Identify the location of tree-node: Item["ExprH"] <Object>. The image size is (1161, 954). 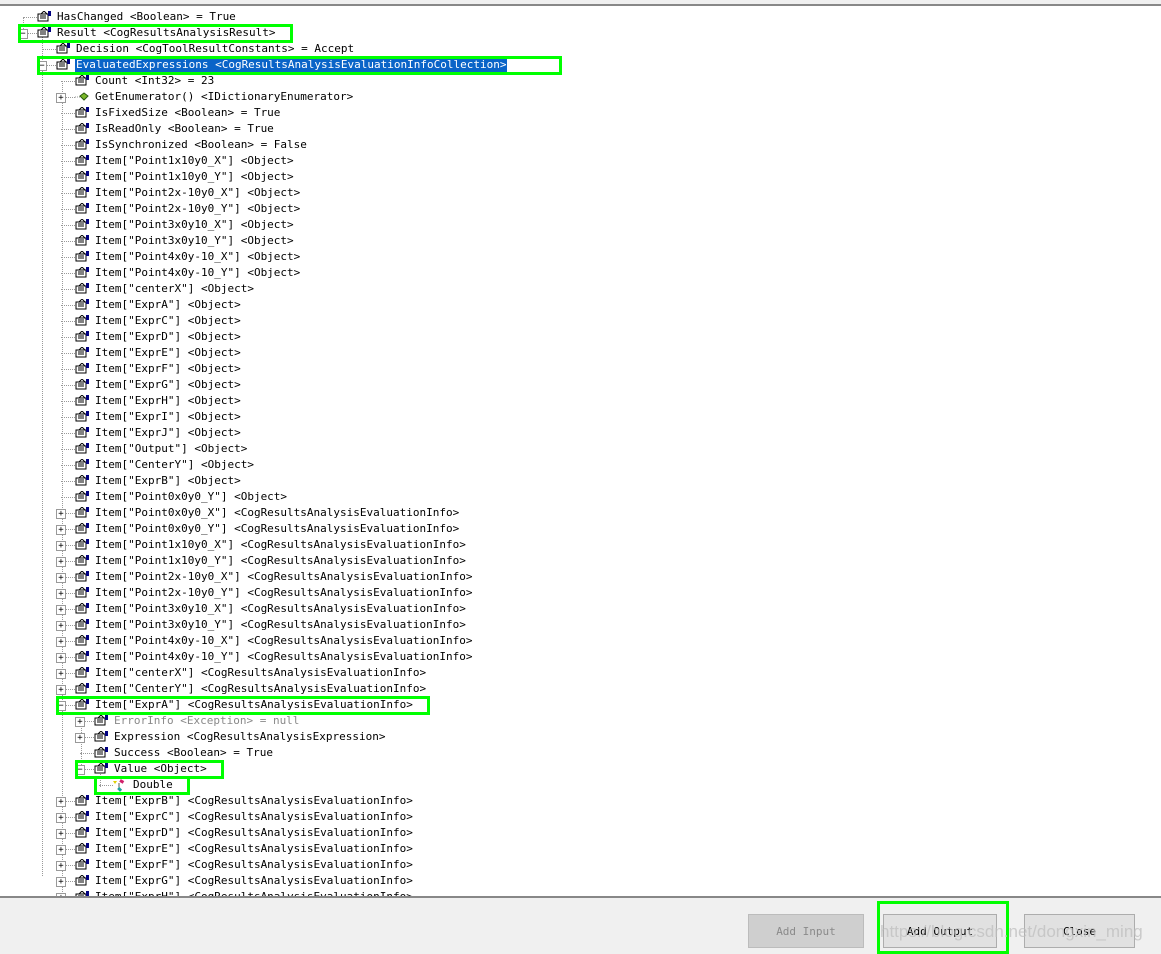
(580, 401).